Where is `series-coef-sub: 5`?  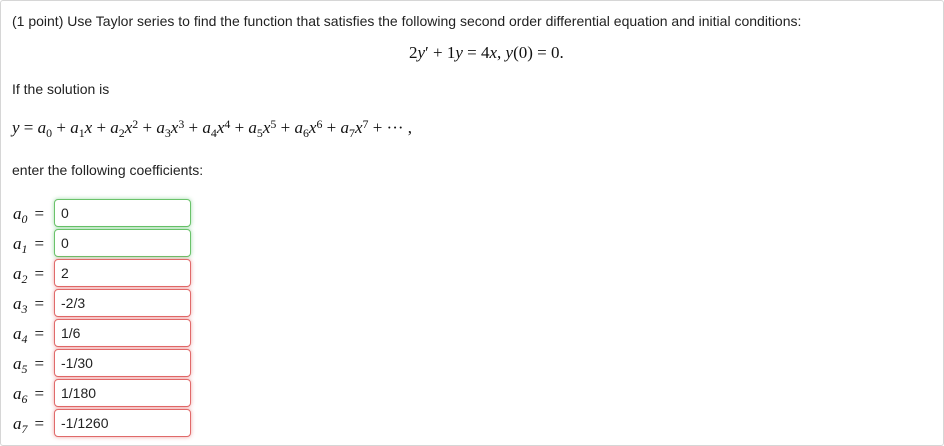 series-coef-sub: 5 is located at coordinates (259, 132).